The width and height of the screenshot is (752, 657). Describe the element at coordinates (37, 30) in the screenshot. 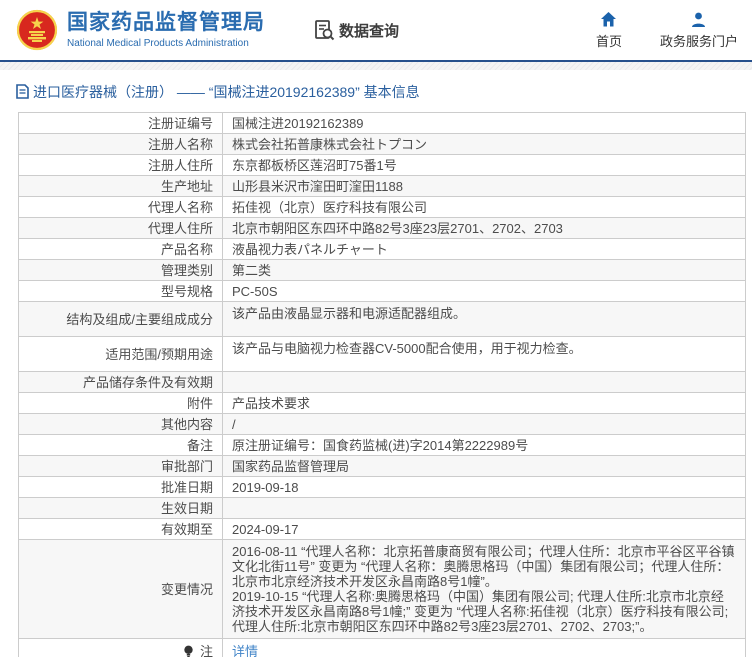

I see `national-emblem-logo` at that location.